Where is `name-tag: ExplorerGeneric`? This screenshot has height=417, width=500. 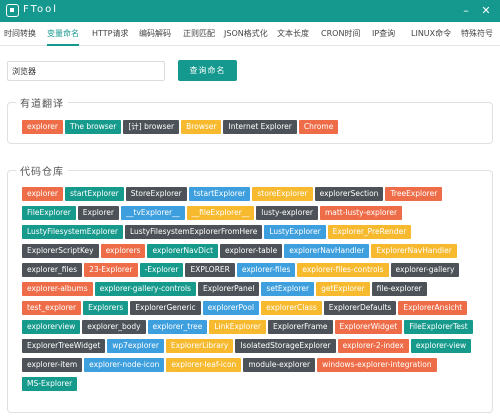
name-tag: ExplorerGeneric is located at coordinates (165, 308).